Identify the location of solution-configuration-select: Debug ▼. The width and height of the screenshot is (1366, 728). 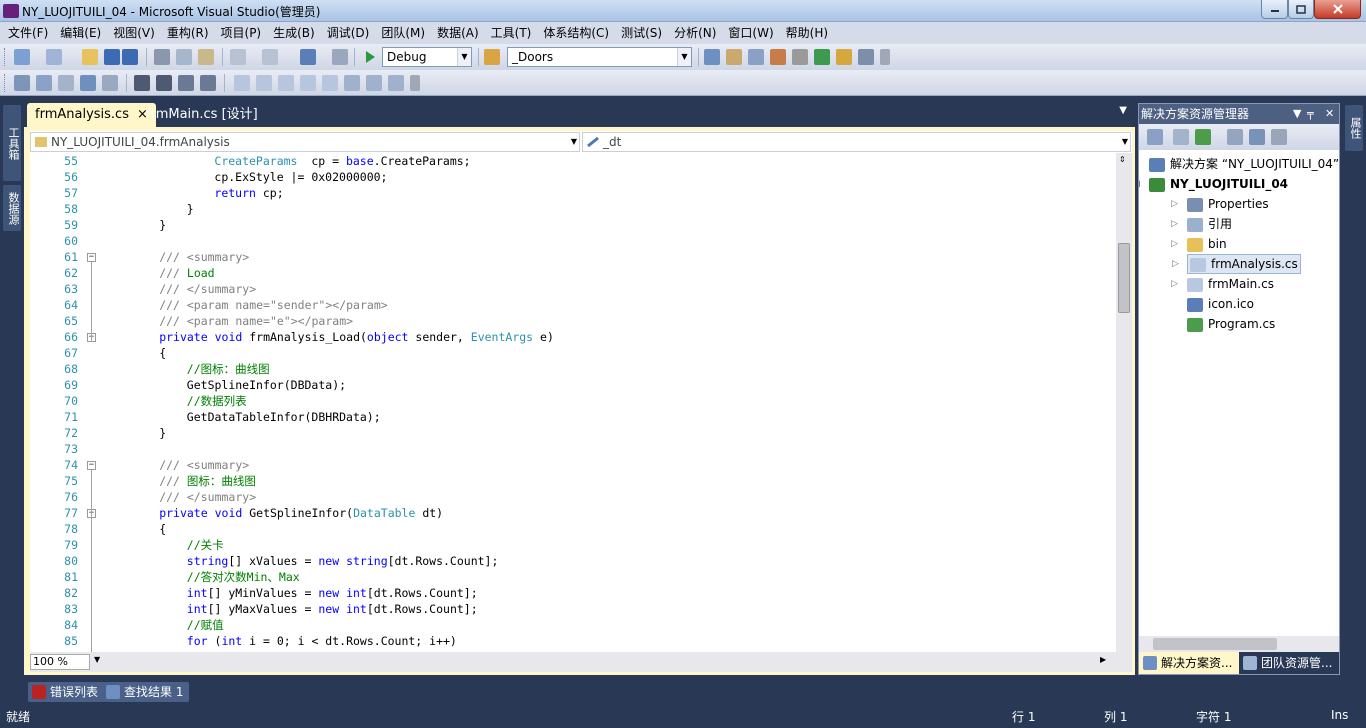
(427, 57).